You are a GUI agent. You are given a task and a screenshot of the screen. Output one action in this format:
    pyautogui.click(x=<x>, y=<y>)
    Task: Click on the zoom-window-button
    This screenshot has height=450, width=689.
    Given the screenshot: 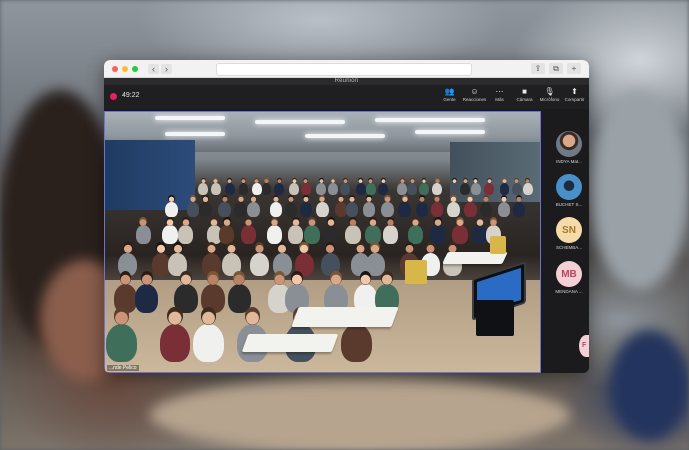 What is the action you would take?
    pyautogui.click(x=135, y=68)
    